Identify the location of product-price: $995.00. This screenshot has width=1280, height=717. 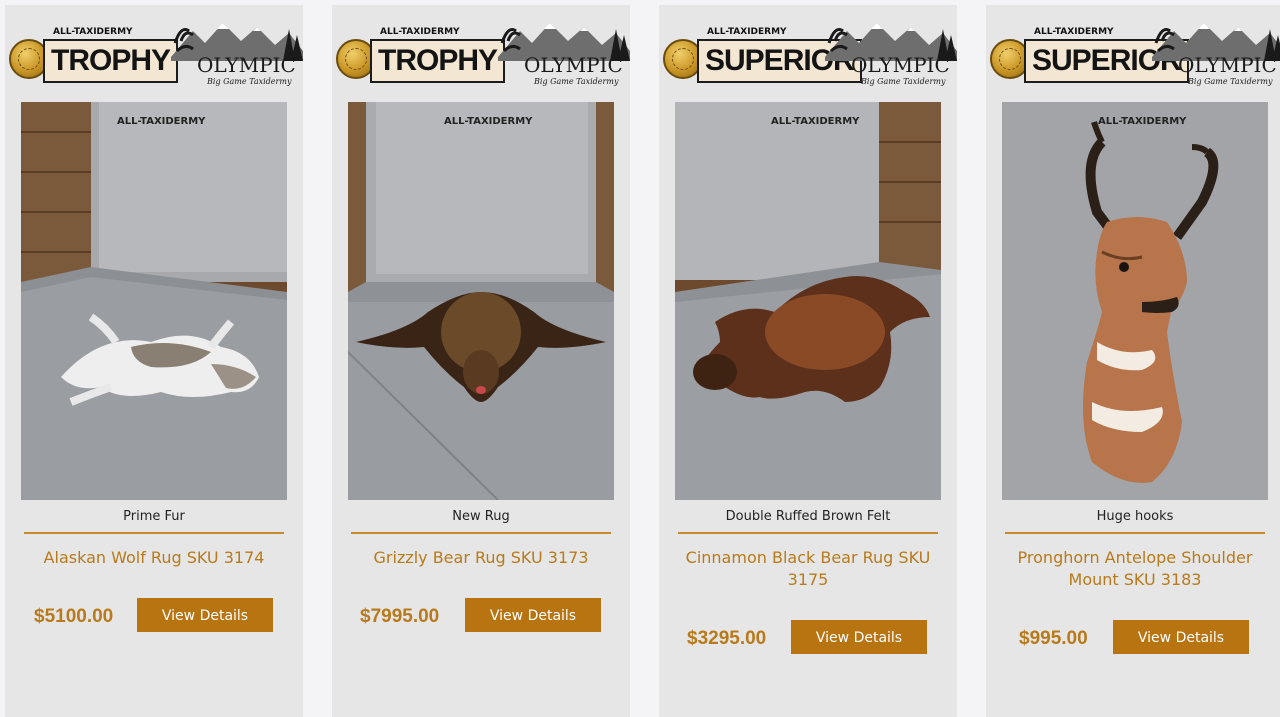
(1053, 638).